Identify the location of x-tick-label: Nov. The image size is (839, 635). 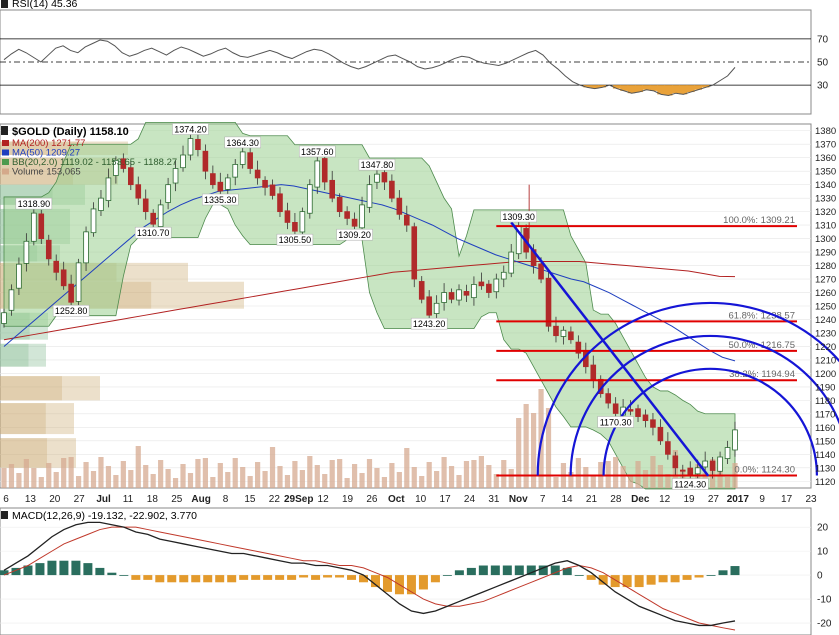
(518, 499).